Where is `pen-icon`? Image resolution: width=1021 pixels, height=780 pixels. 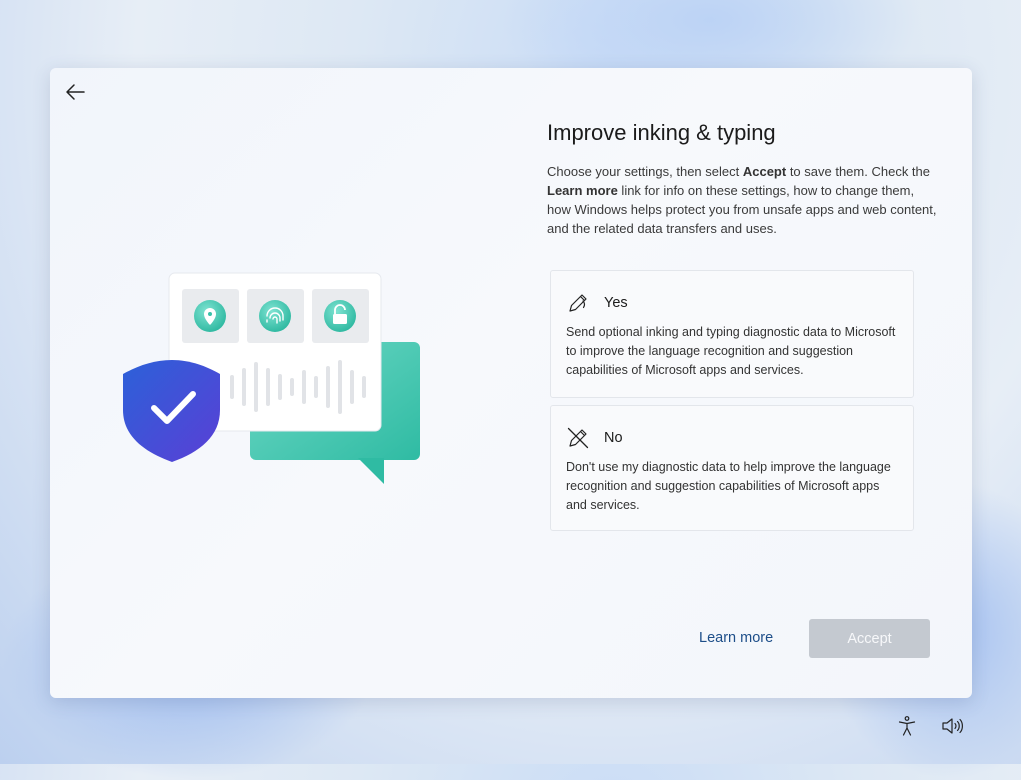
pen-icon is located at coordinates (578, 303).